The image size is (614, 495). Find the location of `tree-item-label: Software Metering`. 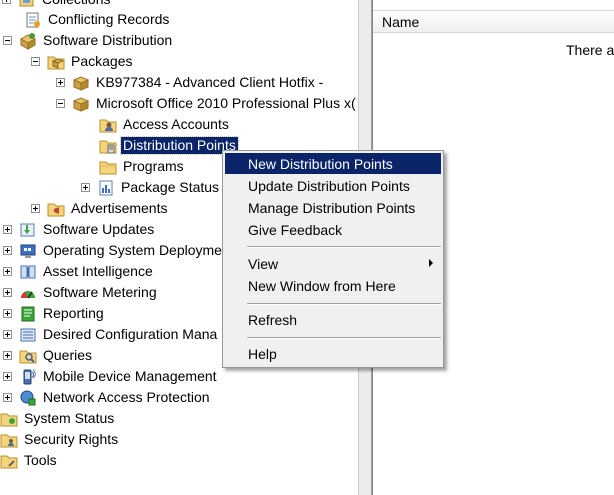

tree-item-label: Software Metering is located at coordinates (100, 292).